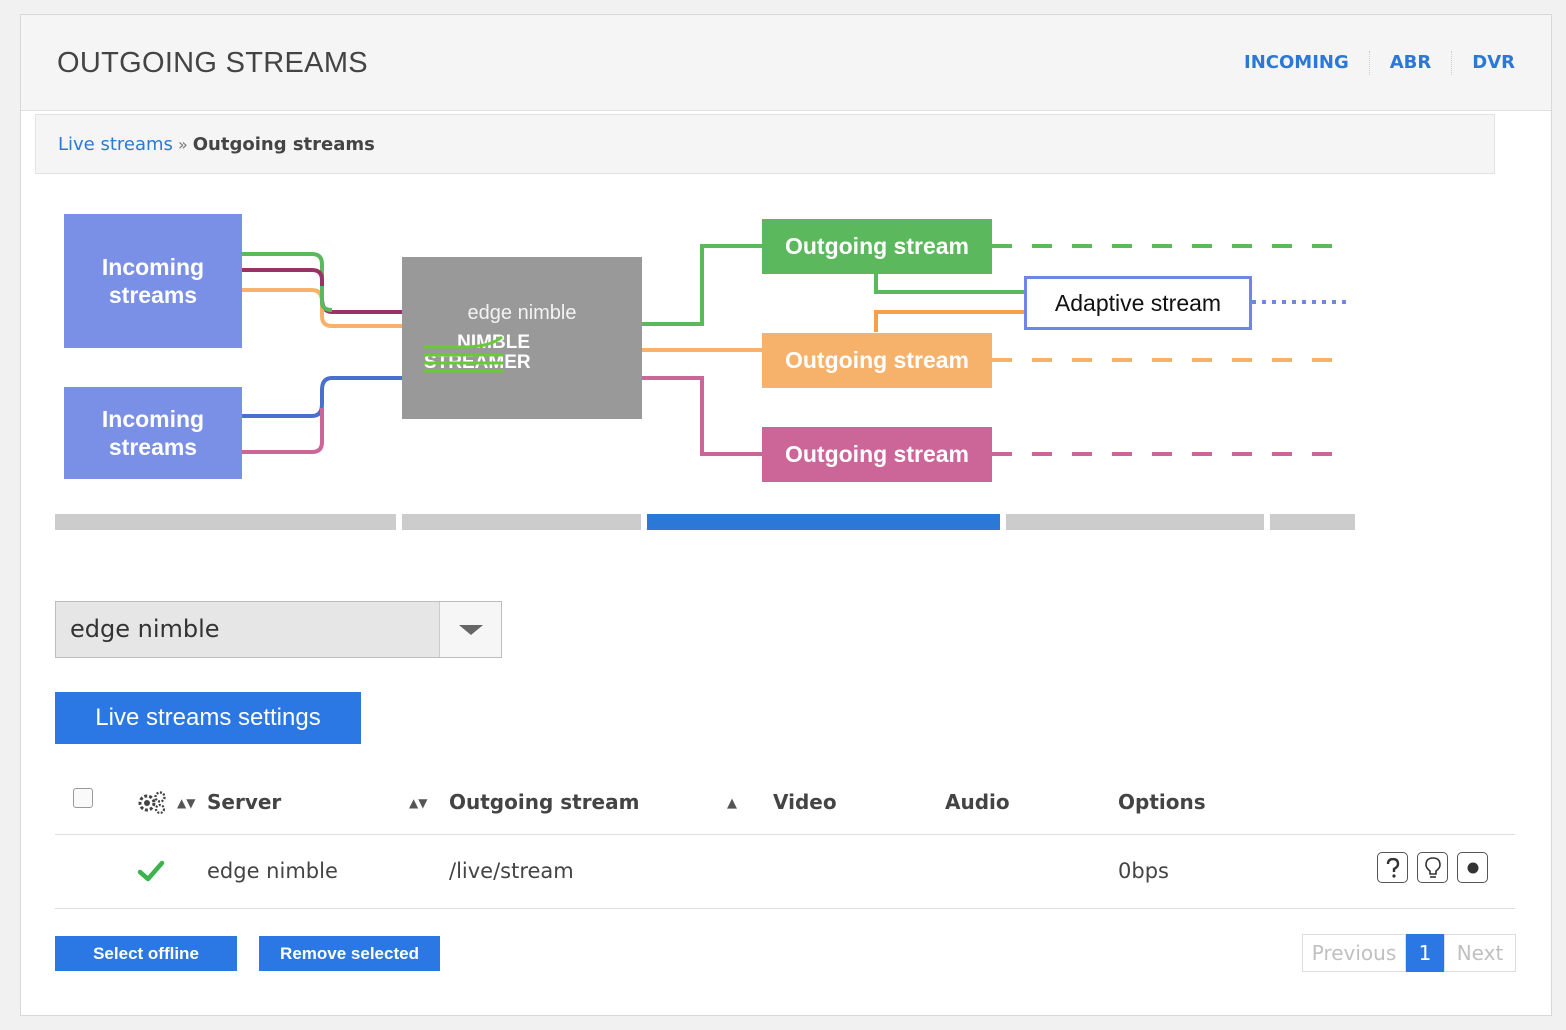  I want to click on server-select: edge nimble, so click(278, 629).